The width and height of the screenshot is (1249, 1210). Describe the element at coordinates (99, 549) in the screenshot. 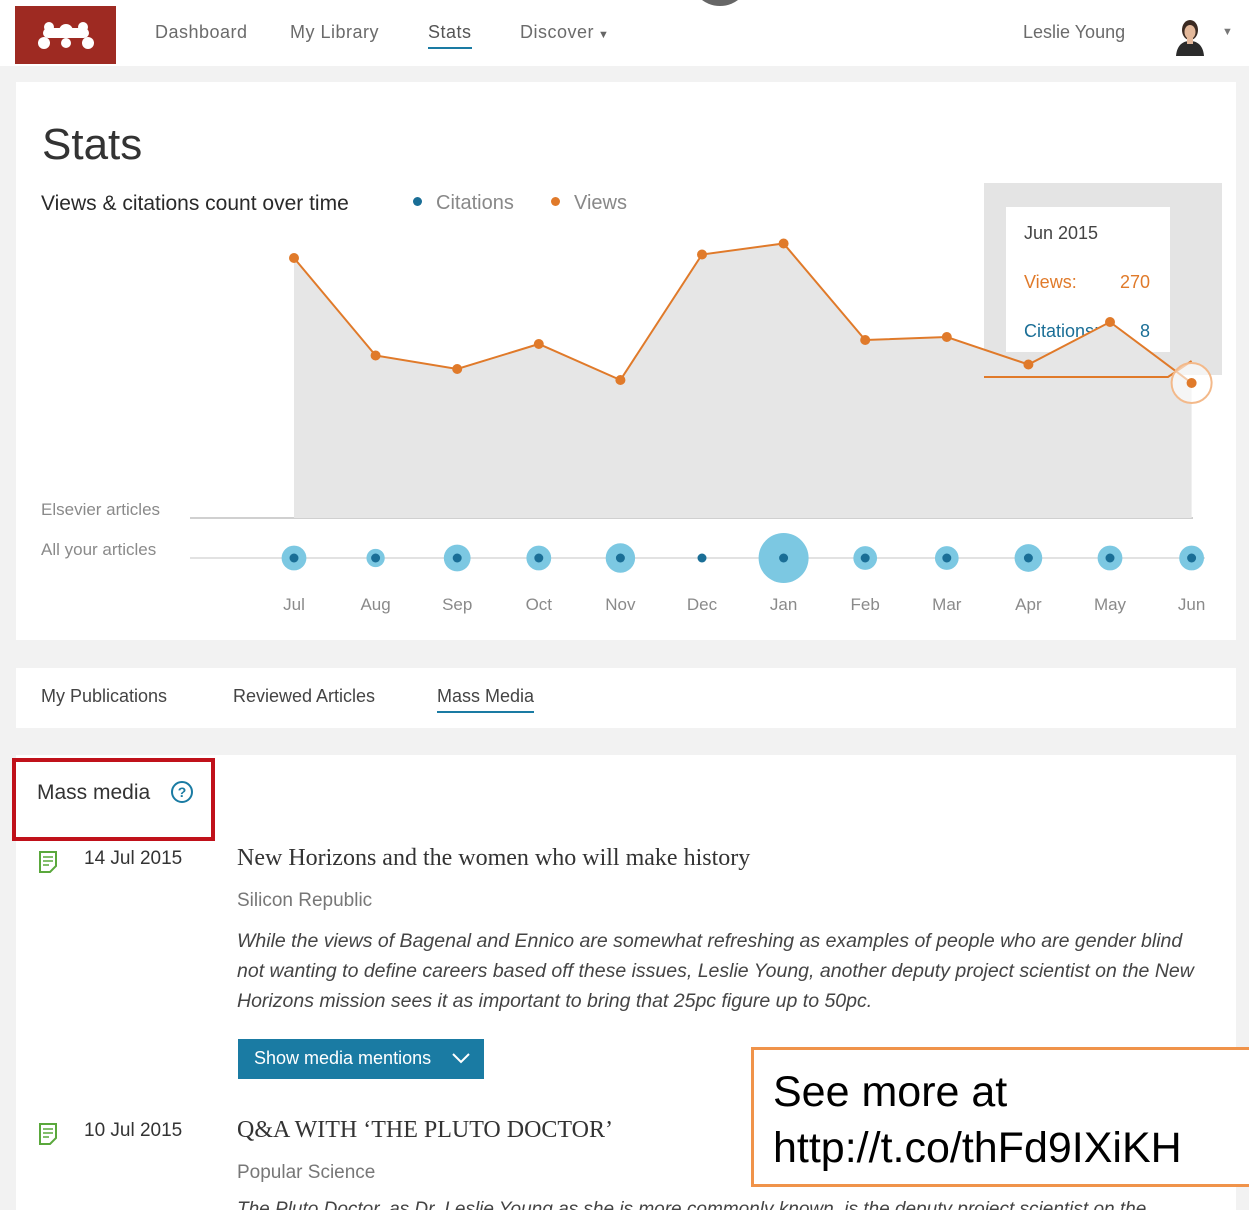

I see `row-label-all-articles: All your articles` at that location.